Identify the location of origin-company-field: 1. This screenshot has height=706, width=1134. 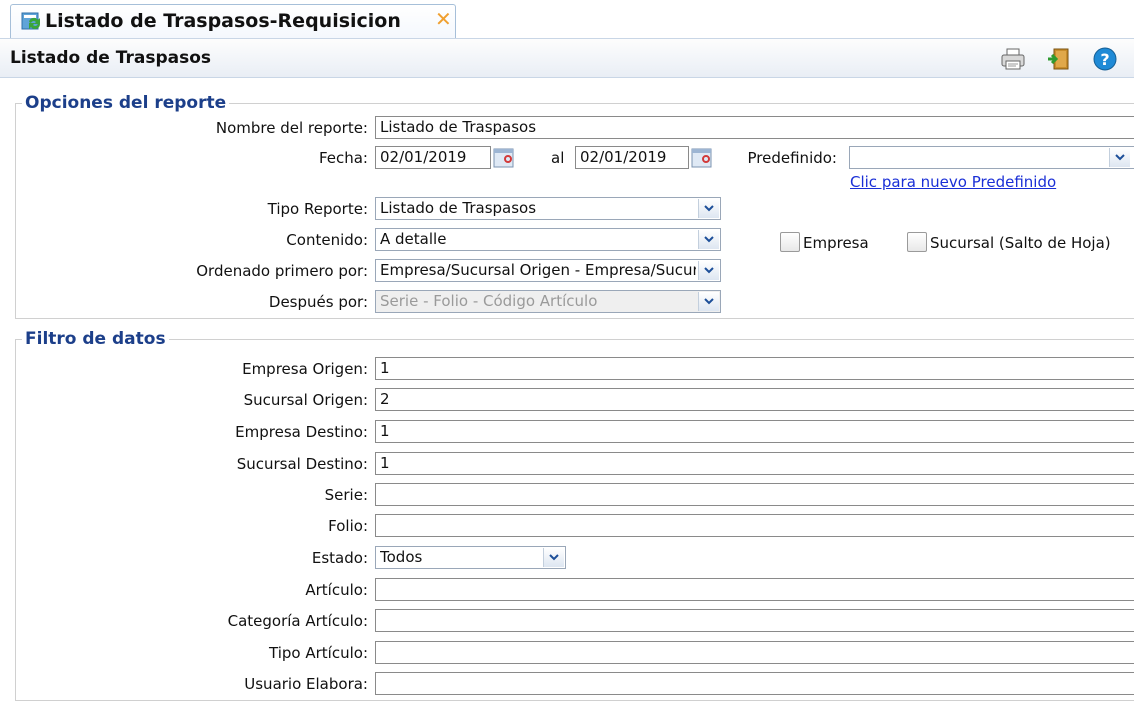
(754, 368).